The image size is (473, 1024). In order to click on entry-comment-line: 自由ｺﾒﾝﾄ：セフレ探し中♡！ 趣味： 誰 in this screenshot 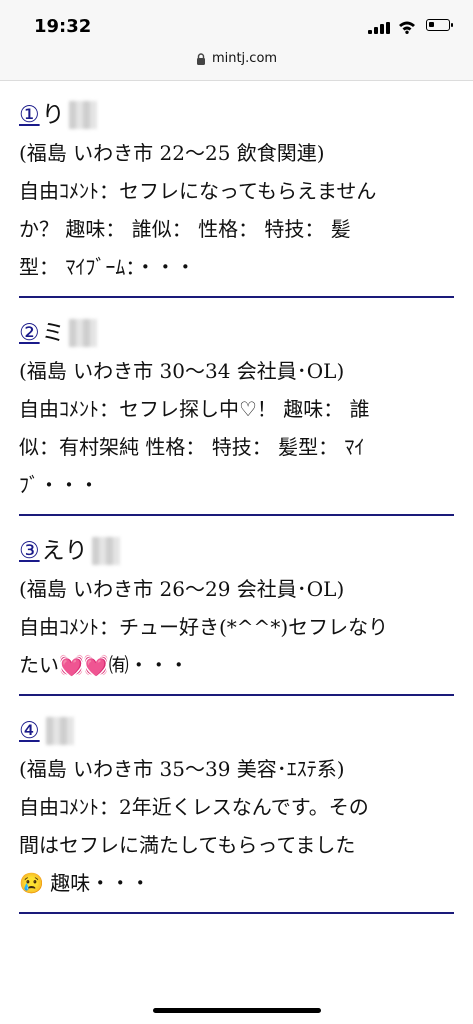, I will do `click(194, 409)`.